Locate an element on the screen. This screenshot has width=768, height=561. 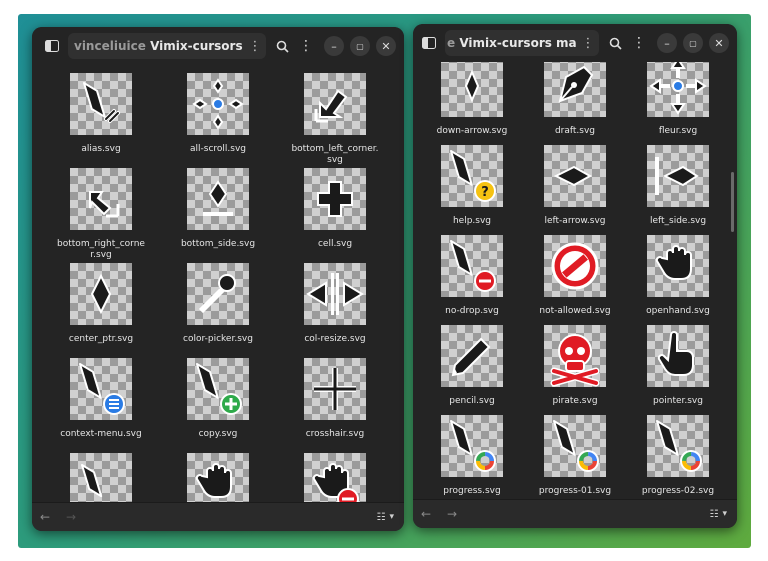
file-item: no-drop.svg is located at coordinates (472, 276).